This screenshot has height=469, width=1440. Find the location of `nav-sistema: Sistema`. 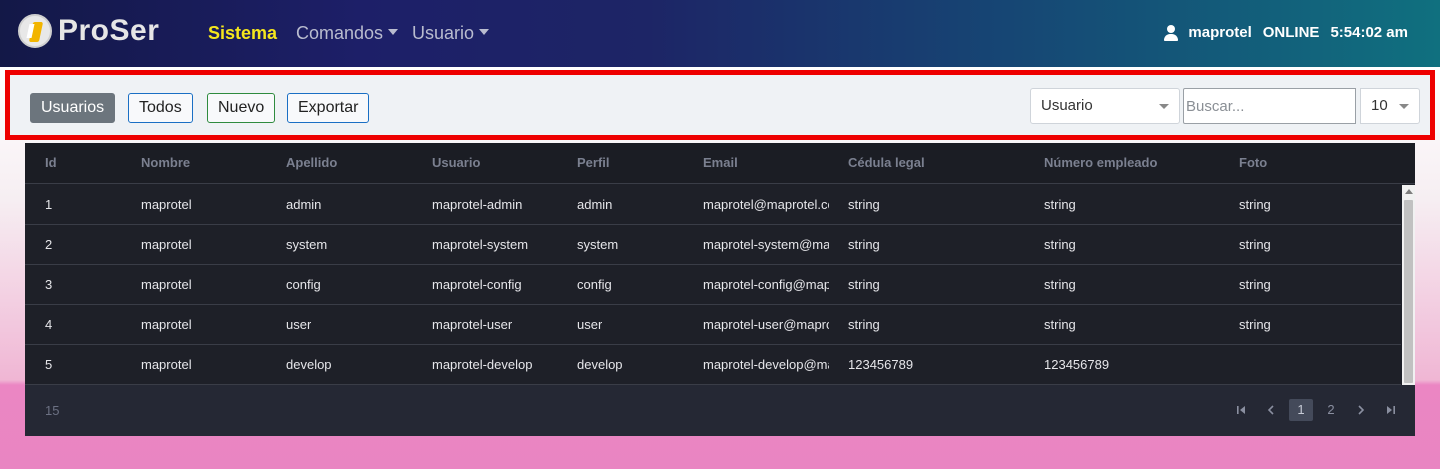

nav-sistema: Sistema is located at coordinates (242, 33).